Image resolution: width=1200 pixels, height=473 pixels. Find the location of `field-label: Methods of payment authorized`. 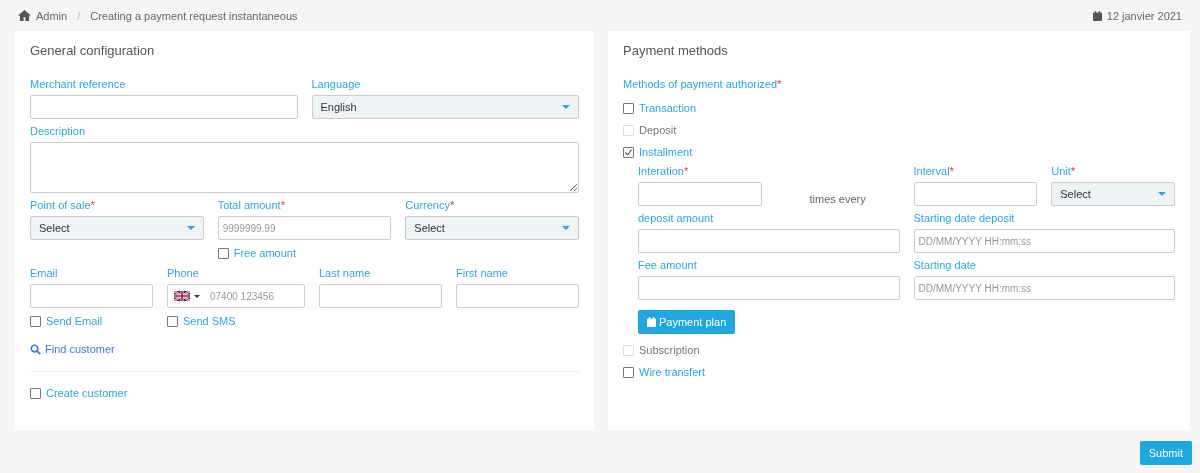

field-label: Methods of payment authorized is located at coordinates (700, 84).